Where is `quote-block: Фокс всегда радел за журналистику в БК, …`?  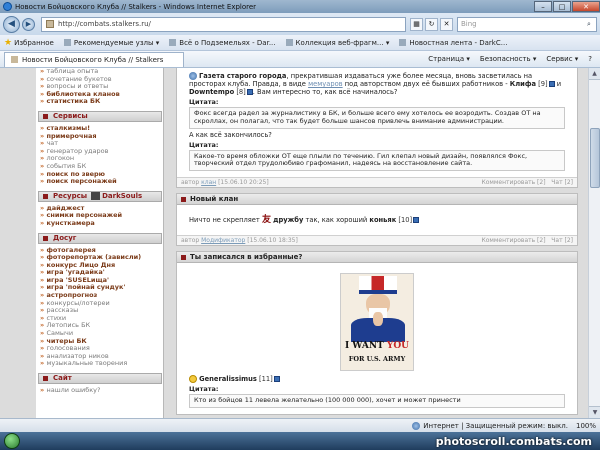 quote-block: Фокс всегда радел за журналистику в БК, … is located at coordinates (377, 118).